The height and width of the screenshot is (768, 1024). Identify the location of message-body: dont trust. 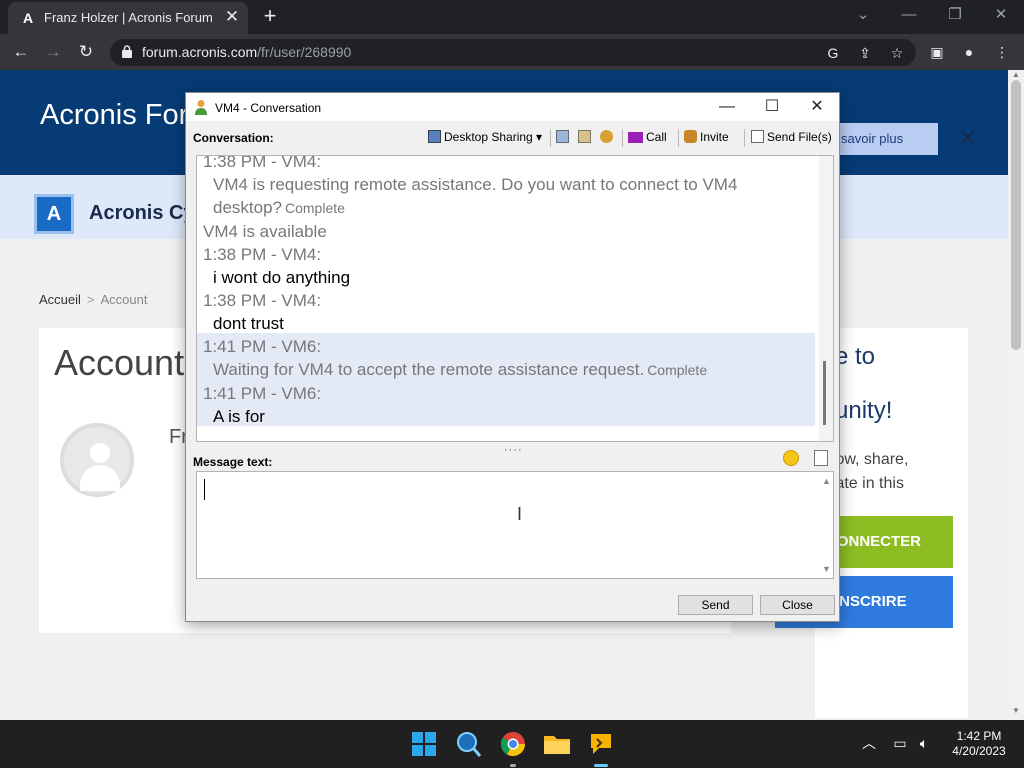
(248, 323).